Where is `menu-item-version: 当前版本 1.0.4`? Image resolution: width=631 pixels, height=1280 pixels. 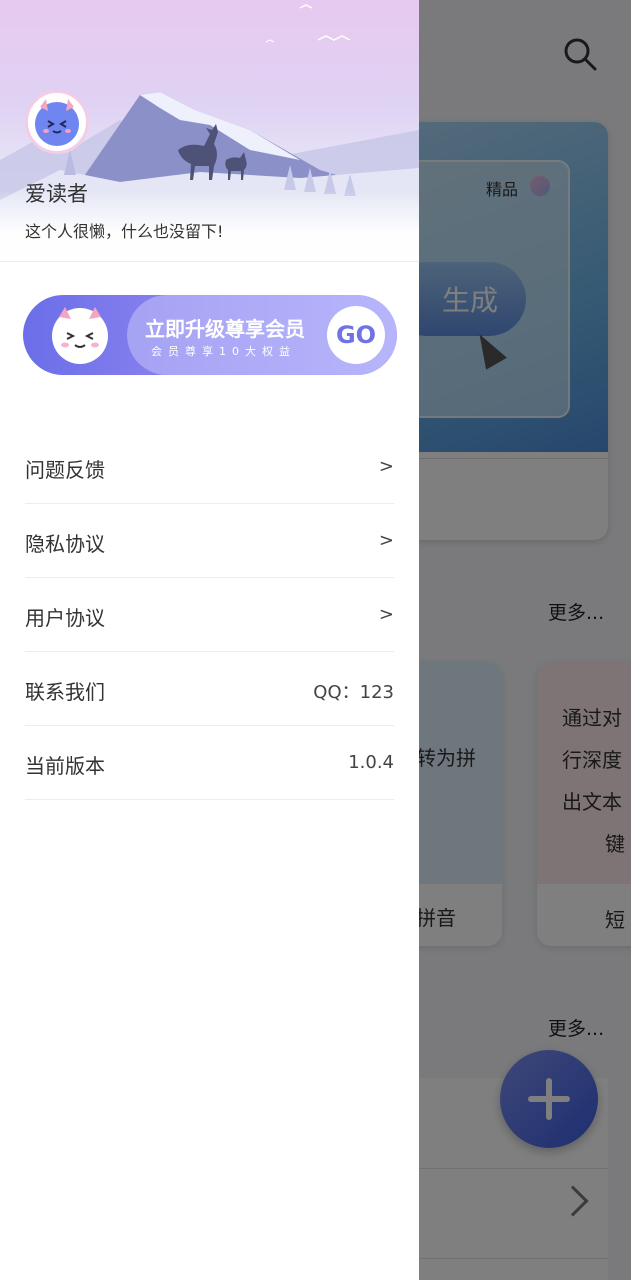 menu-item-version: 当前版本 1.0.4 is located at coordinates (209, 763).